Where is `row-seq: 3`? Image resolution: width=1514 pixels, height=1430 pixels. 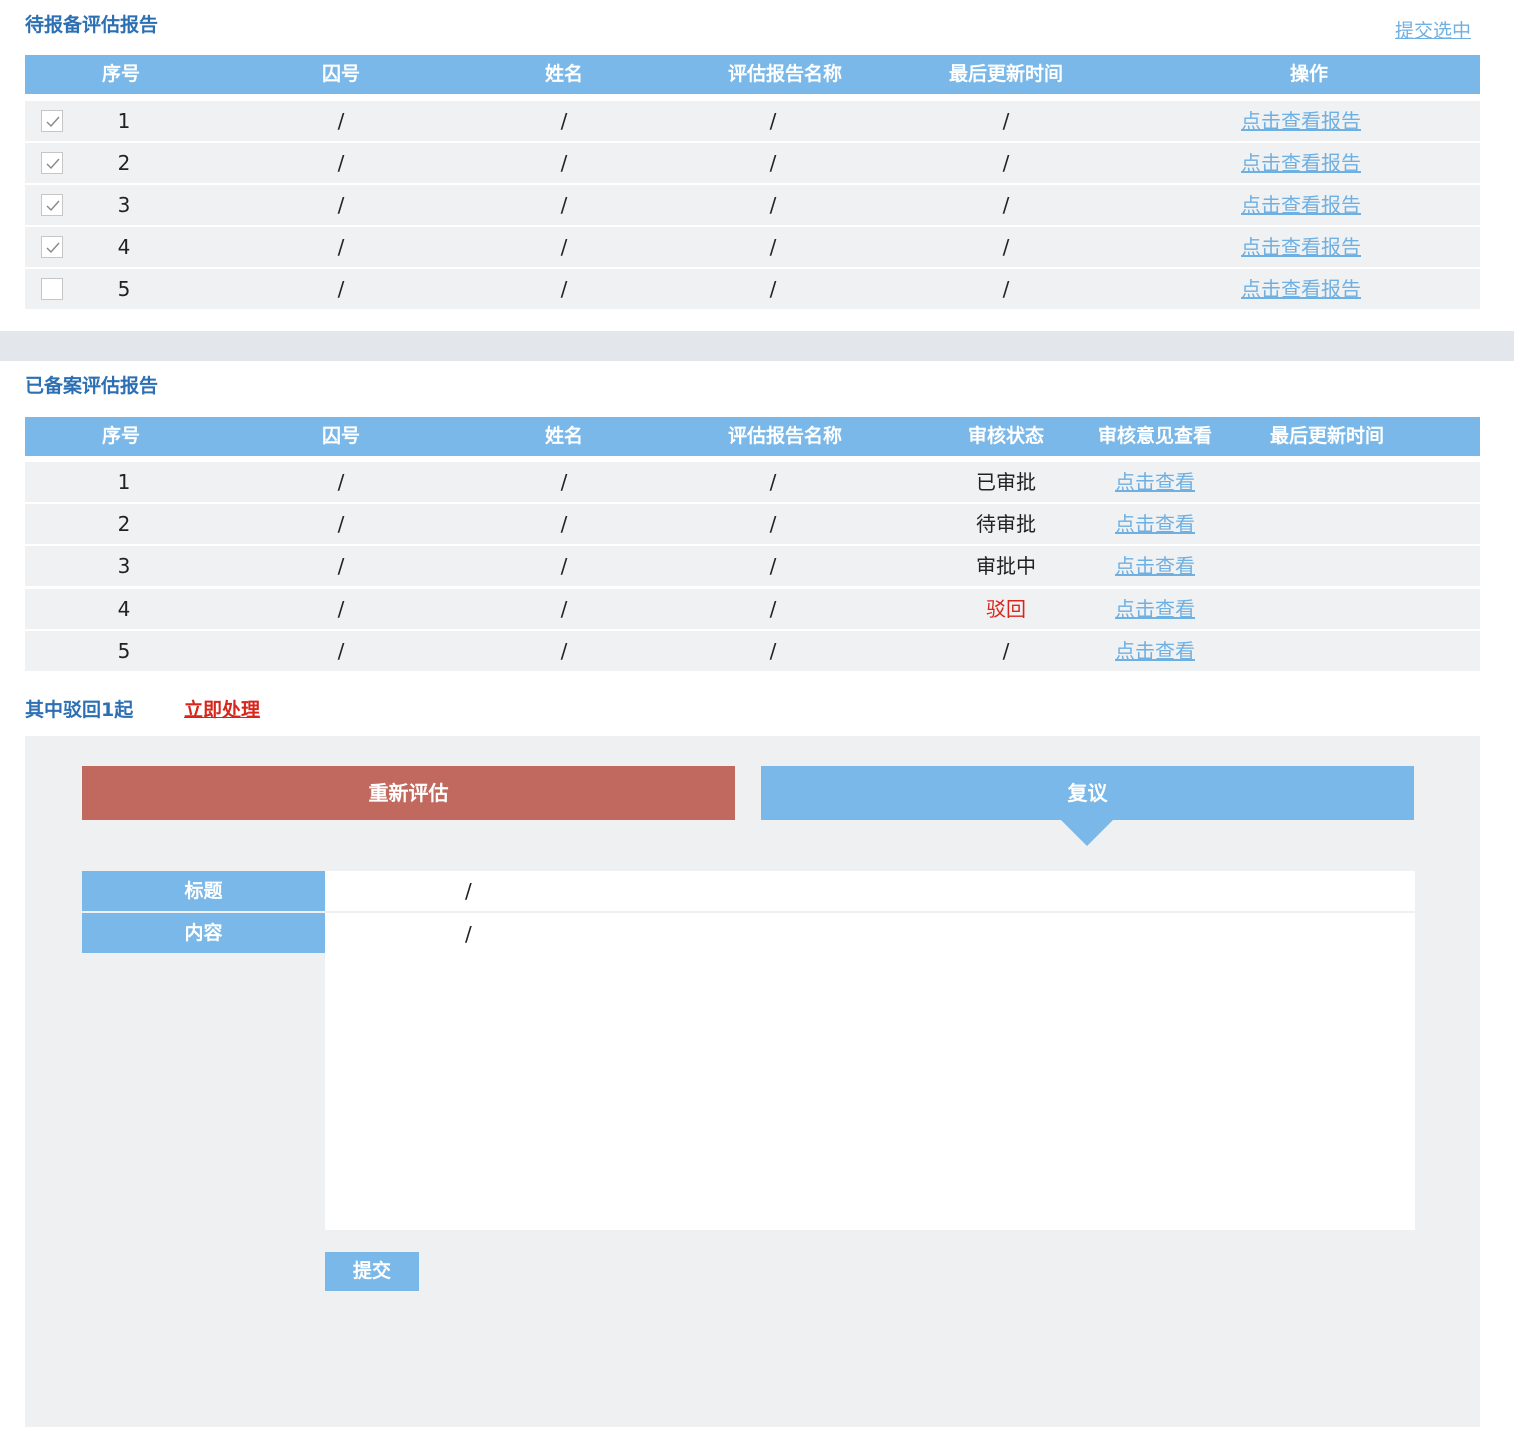 row-seq: 3 is located at coordinates (124, 566).